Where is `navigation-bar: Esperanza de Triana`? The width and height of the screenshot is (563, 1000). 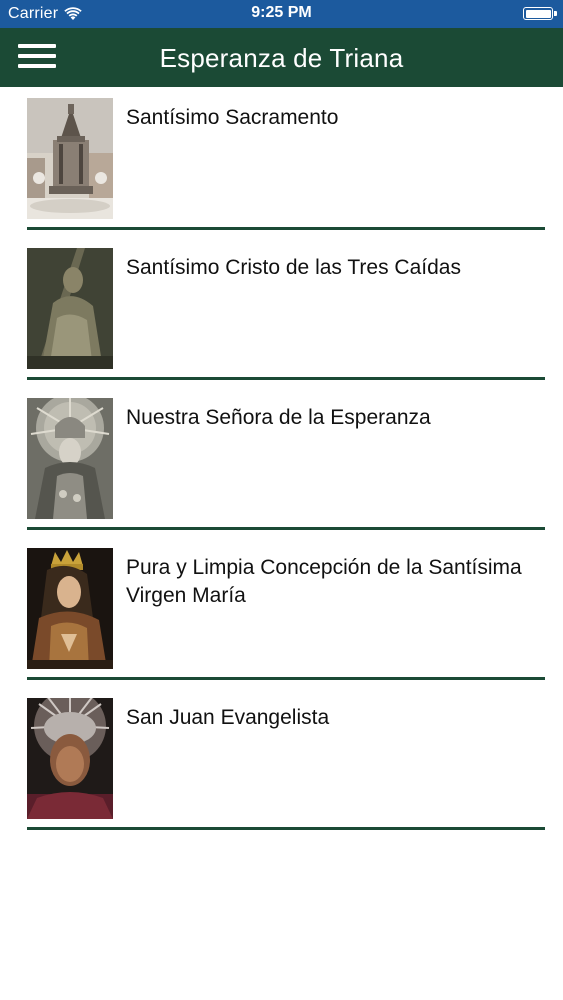
navigation-bar: Esperanza de Triana is located at coordinates (281, 57).